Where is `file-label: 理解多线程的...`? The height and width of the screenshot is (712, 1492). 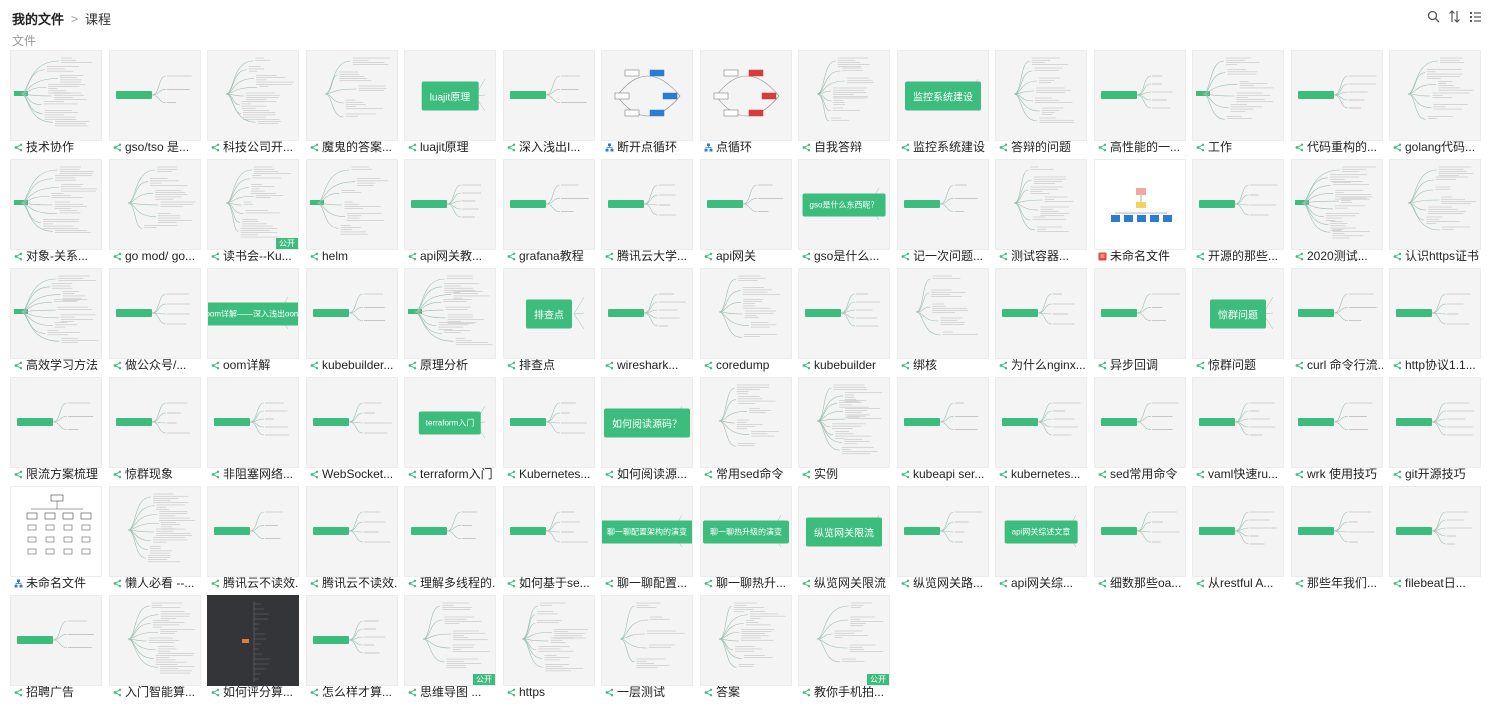
file-label: 理解多线程的... is located at coordinates (452, 583).